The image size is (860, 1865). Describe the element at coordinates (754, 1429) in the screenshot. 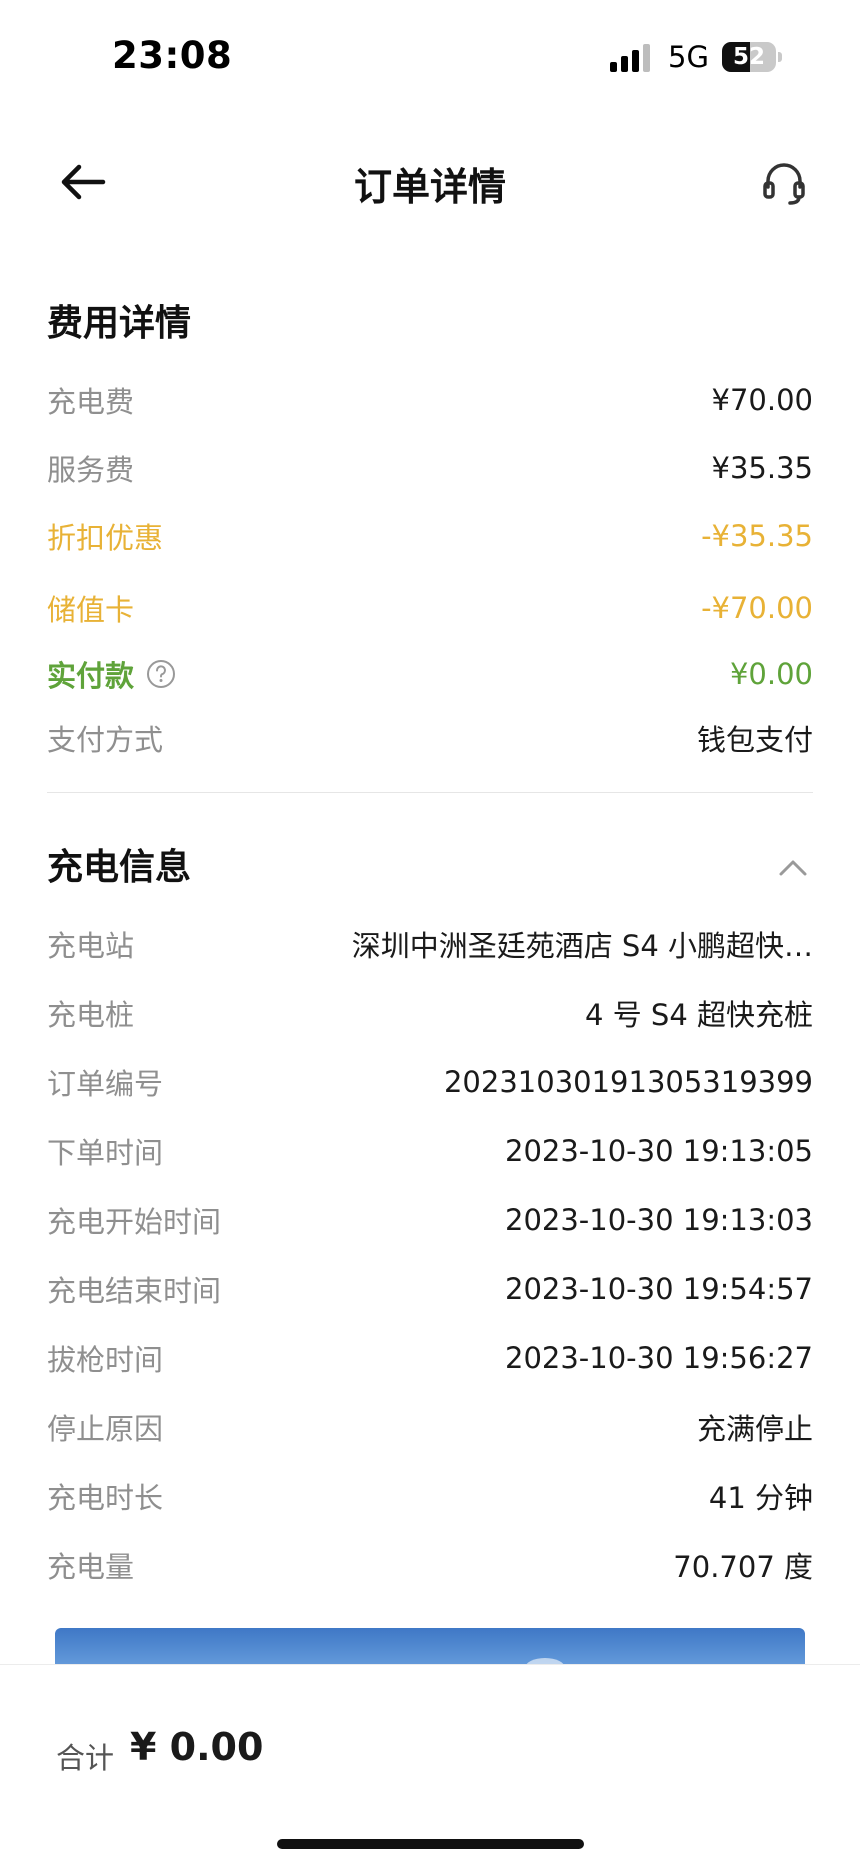

I see `row-value: 充满停止` at that location.